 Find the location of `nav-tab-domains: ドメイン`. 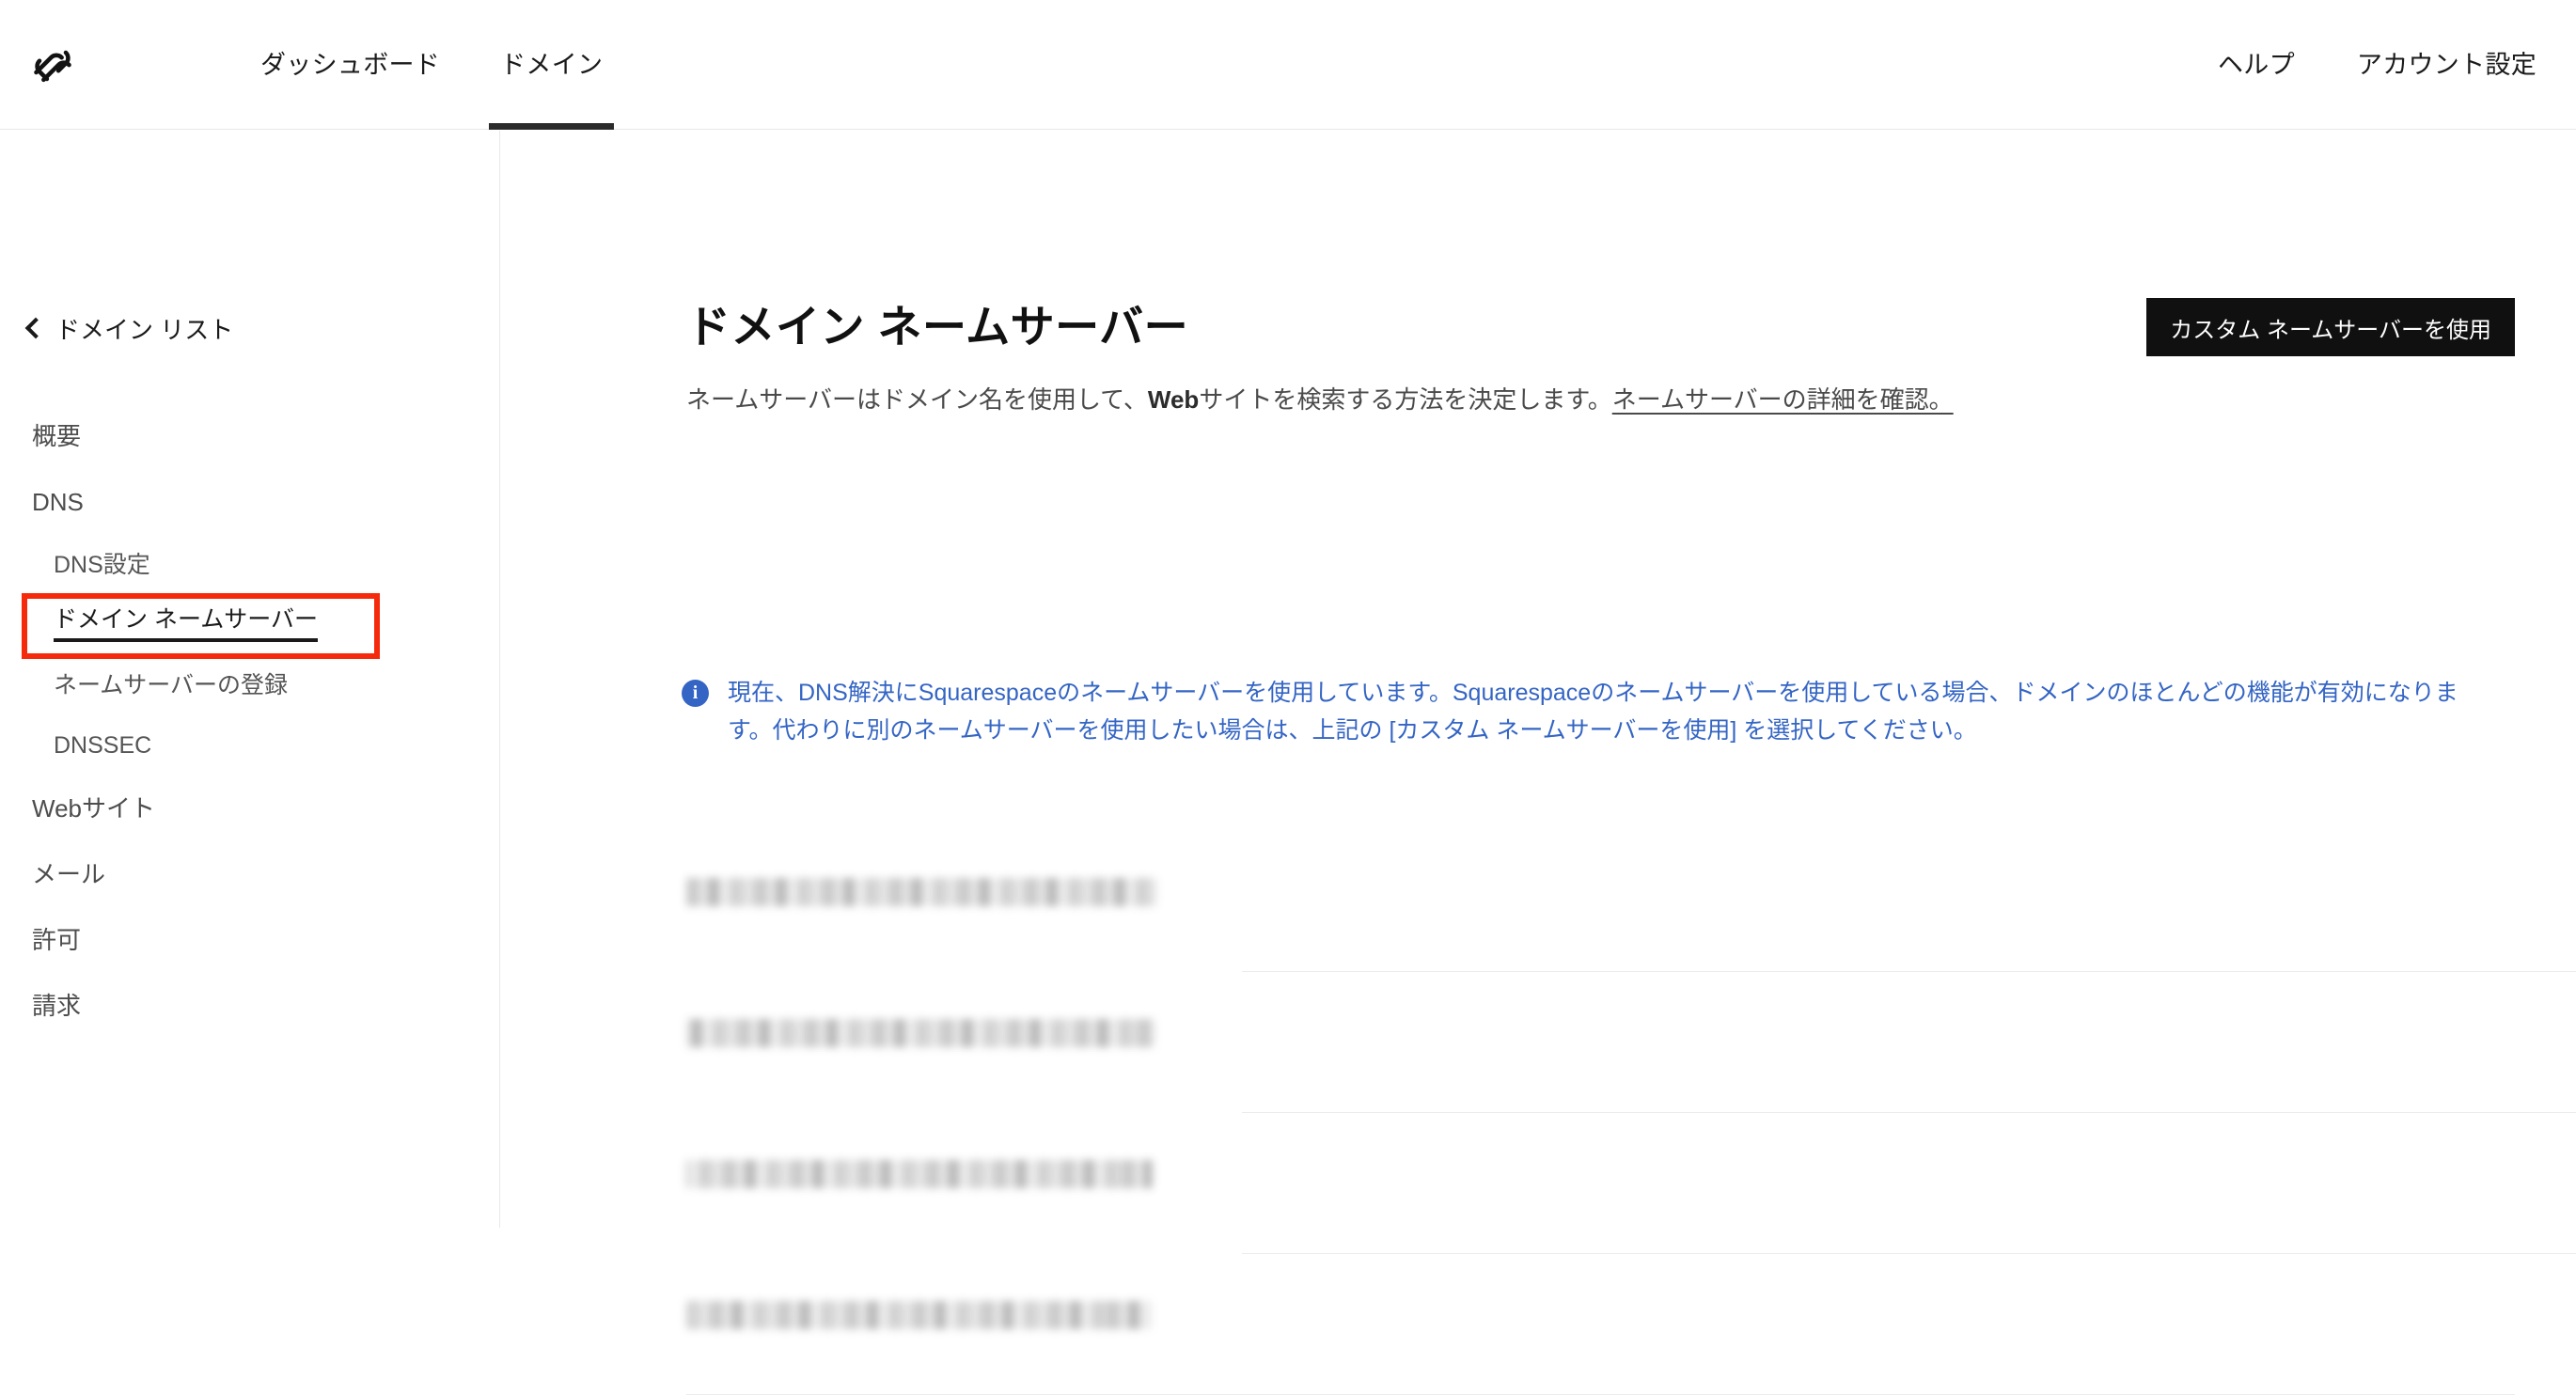

nav-tab-domains: ドメイン is located at coordinates (552, 65).